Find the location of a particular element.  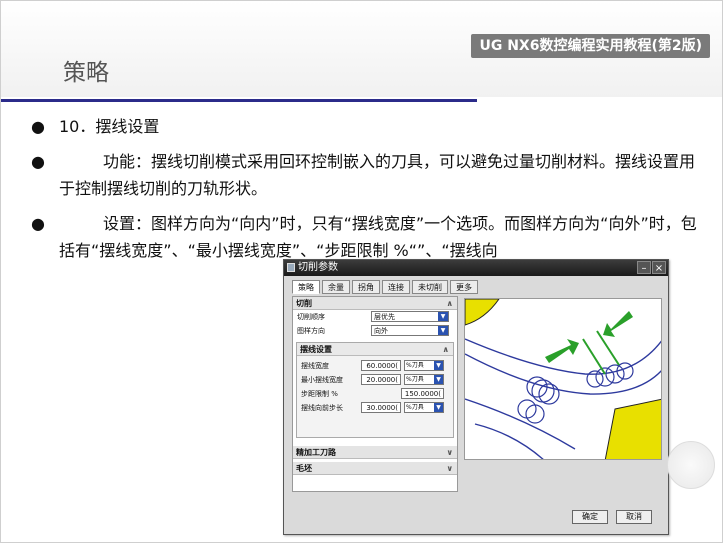

toolpath-preview-image is located at coordinates (563, 379).